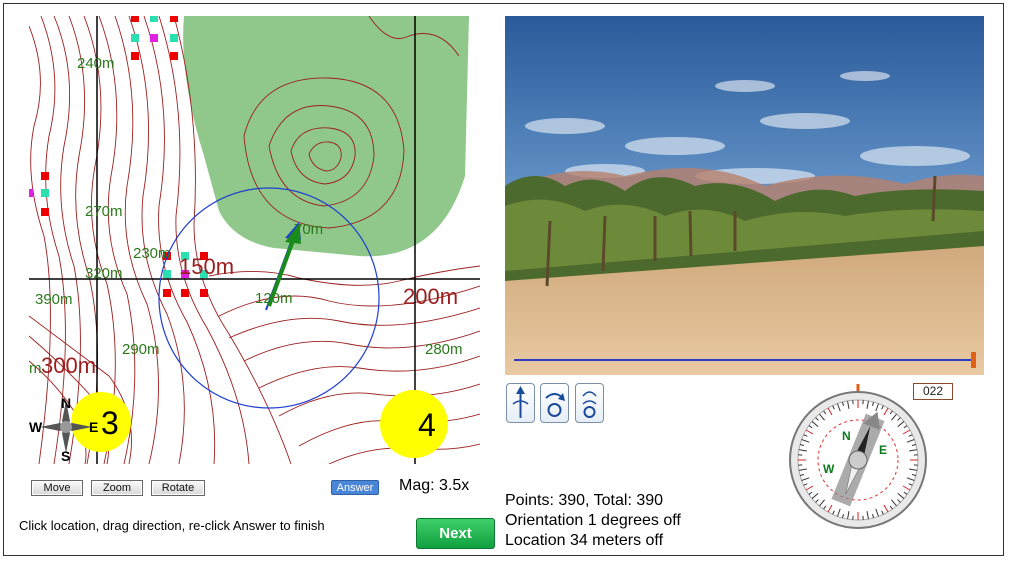  I want to click on contour-label: 240m, so click(96, 63).